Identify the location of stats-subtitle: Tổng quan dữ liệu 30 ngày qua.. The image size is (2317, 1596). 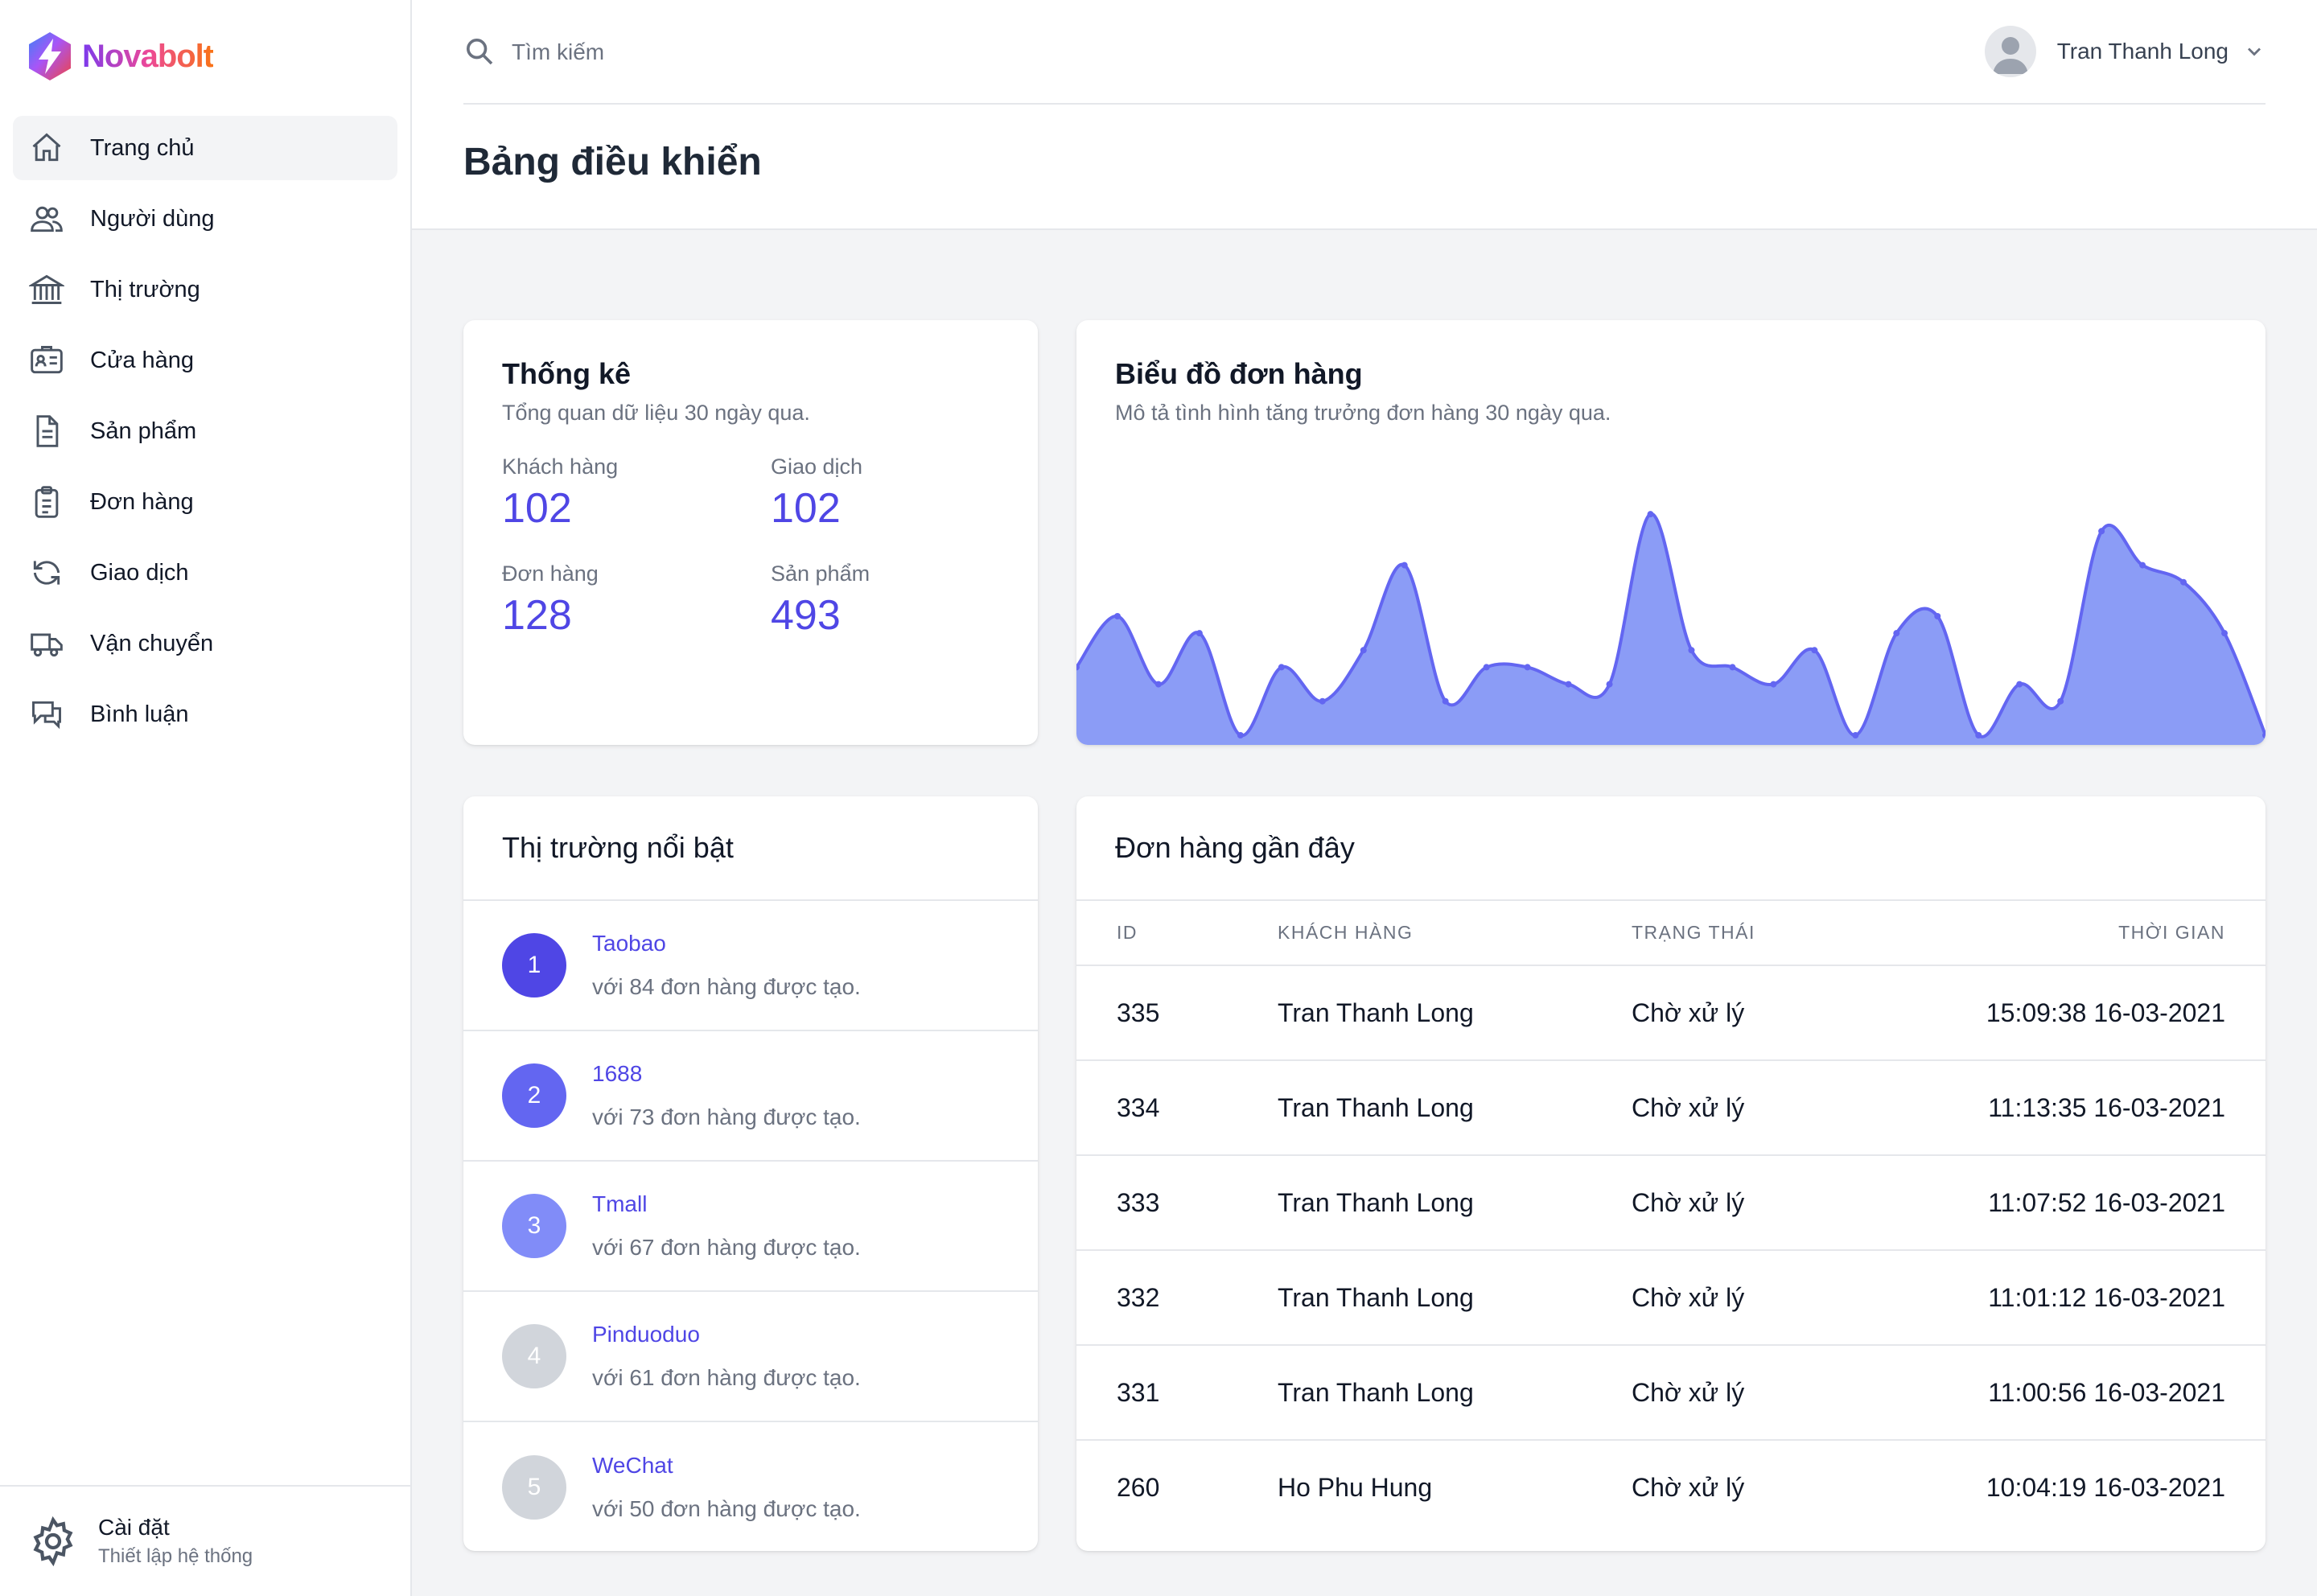
(656, 413).